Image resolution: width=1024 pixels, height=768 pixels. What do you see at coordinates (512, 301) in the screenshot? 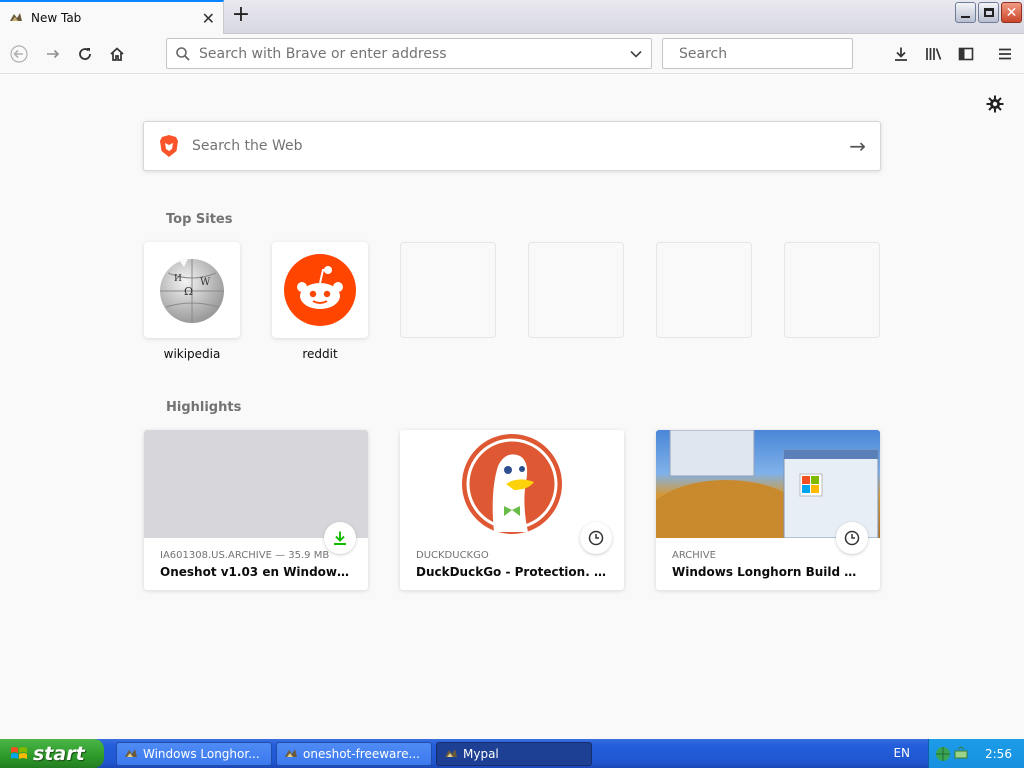
I see `top-sites-grid: Ω W И wikipedia reddit` at bounding box center [512, 301].